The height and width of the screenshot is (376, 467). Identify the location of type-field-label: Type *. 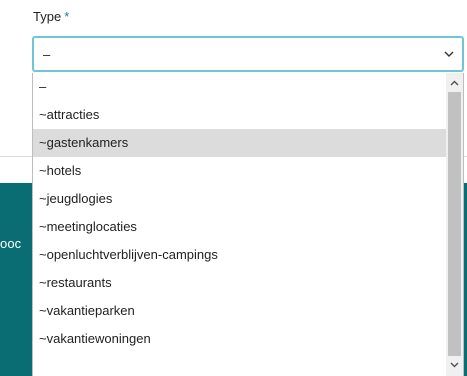
(51, 16).